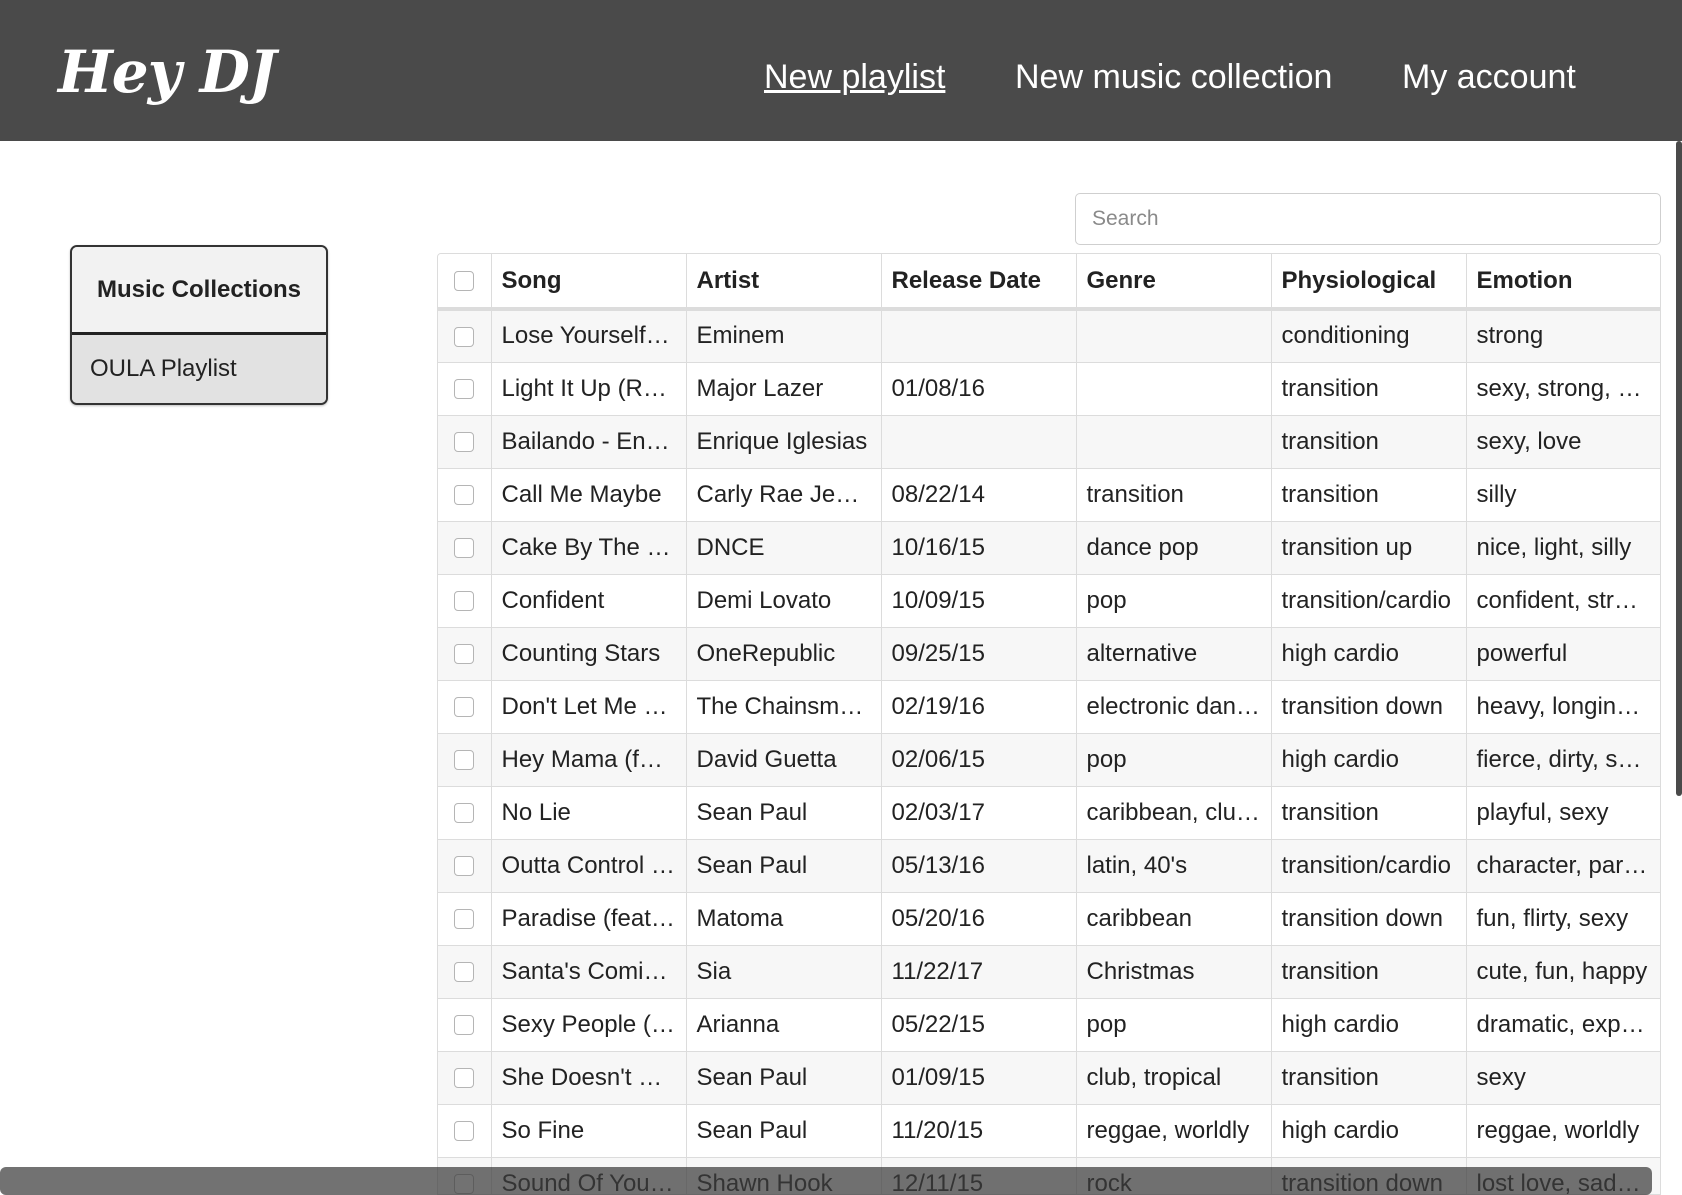  What do you see at coordinates (1369, 601) in the screenshot?
I see `cell-physiological: transition/cardio` at bounding box center [1369, 601].